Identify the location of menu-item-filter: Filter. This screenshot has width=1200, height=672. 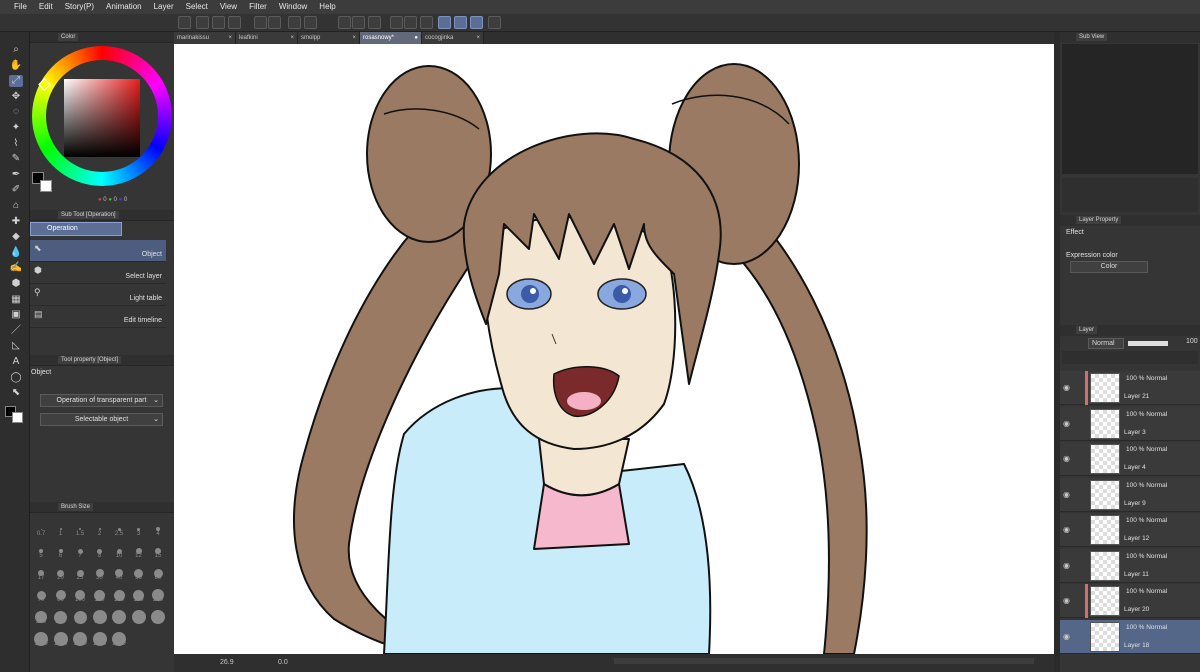
(258, 7).